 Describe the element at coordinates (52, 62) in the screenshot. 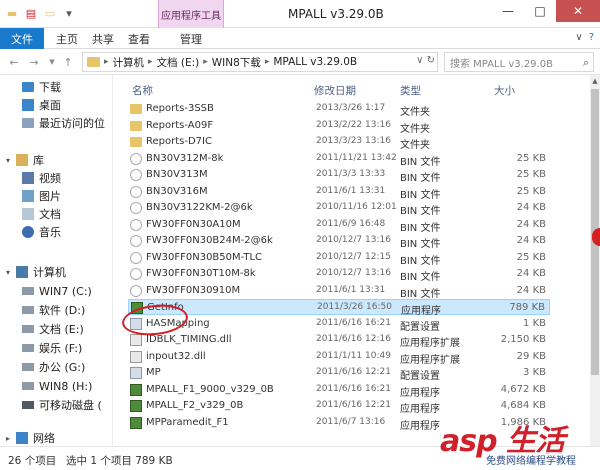

I see `recent-locations-icon: ▼` at that location.